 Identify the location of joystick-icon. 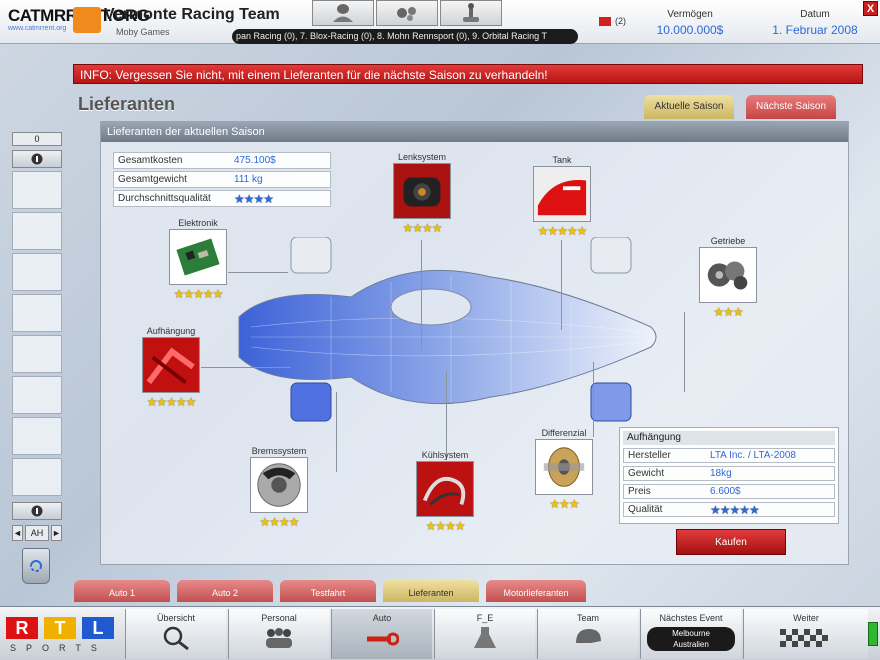
(471, 13).